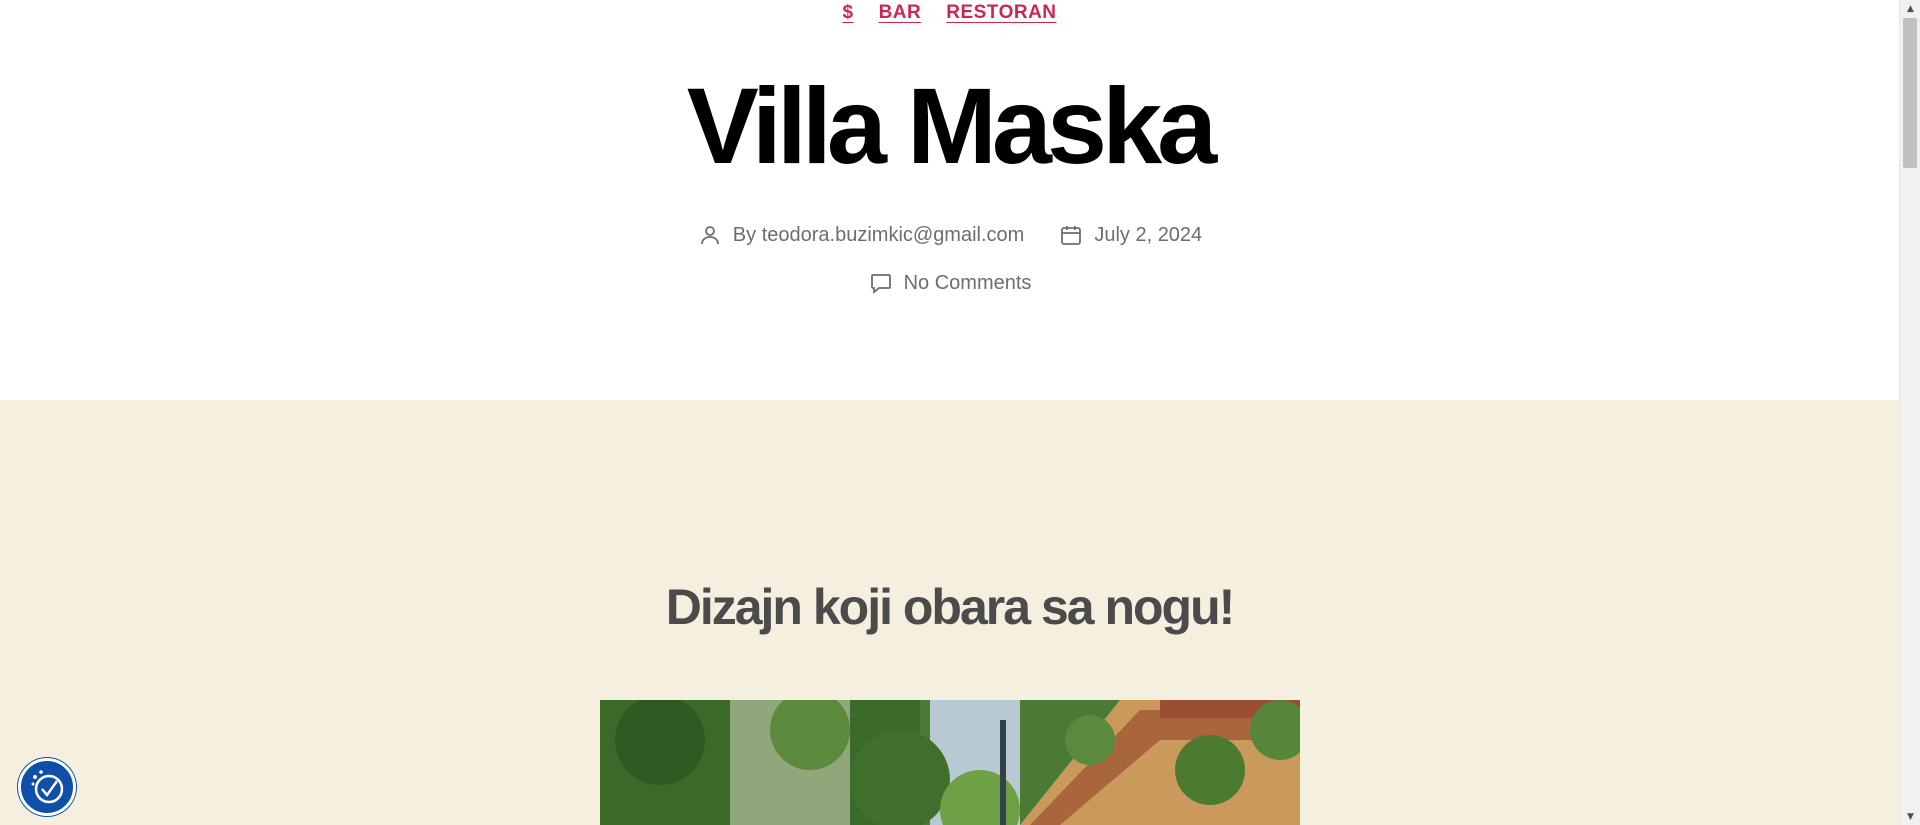 The image size is (1920, 825). What do you see at coordinates (900, 13) in the screenshot?
I see `category-link-bar: BAR` at bounding box center [900, 13].